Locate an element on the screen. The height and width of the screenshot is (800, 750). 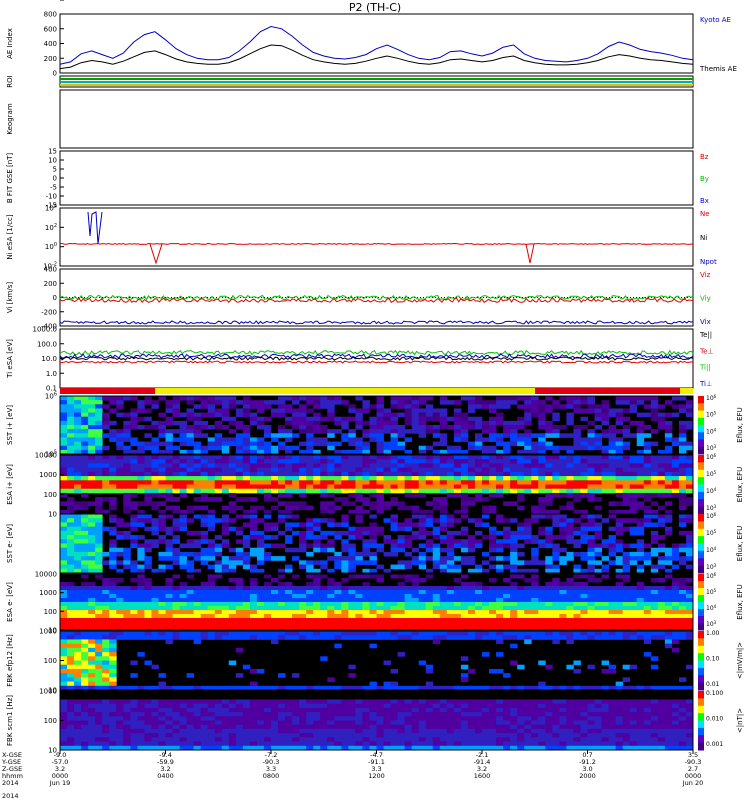
legend-entry: Te|| is located at coordinates (705, 335).